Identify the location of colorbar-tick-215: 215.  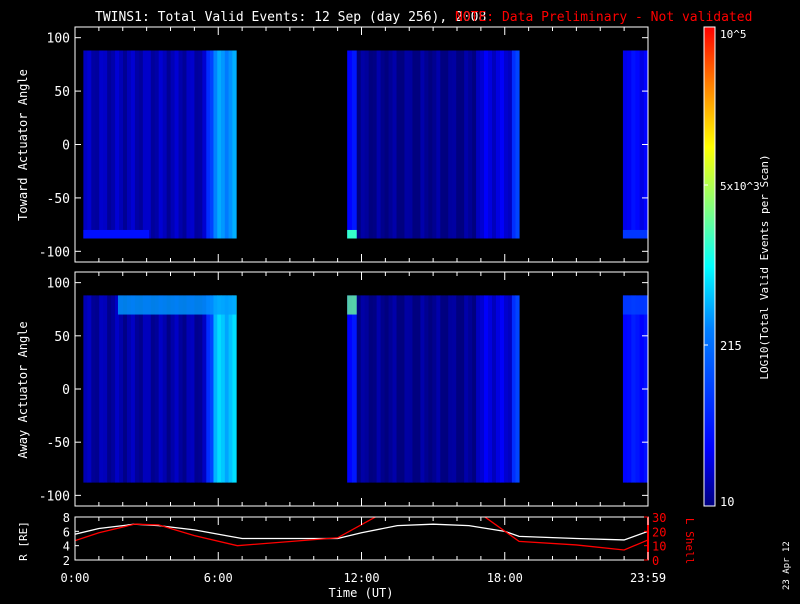
(731, 346).